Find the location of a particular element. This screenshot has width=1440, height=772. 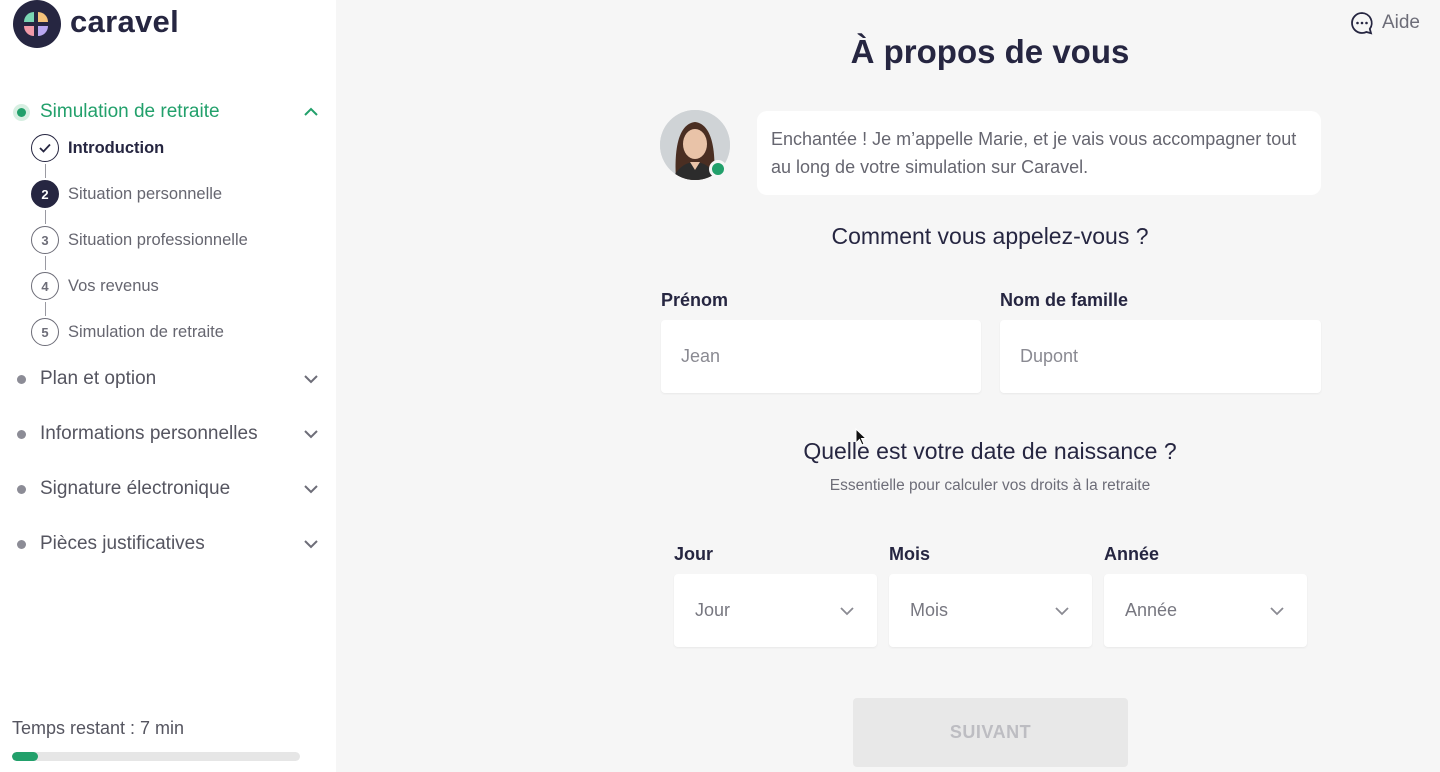

step-item-situation-professionnelle: 3 Situation professionnelle is located at coordinates (139, 249).